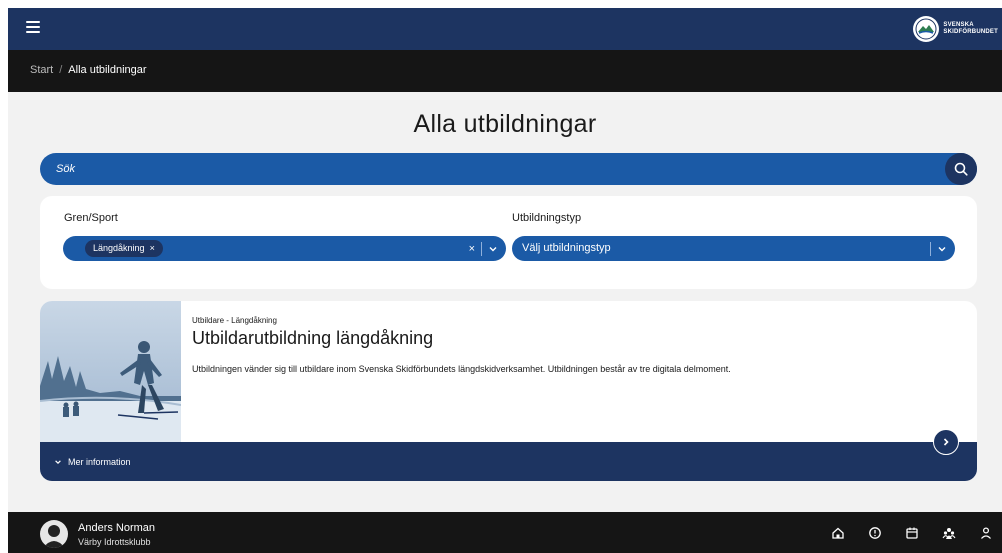  Describe the element at coordinates (234, 320) in the screenshot. I see `course-category: Utbildare - Längdåkning` at that location.